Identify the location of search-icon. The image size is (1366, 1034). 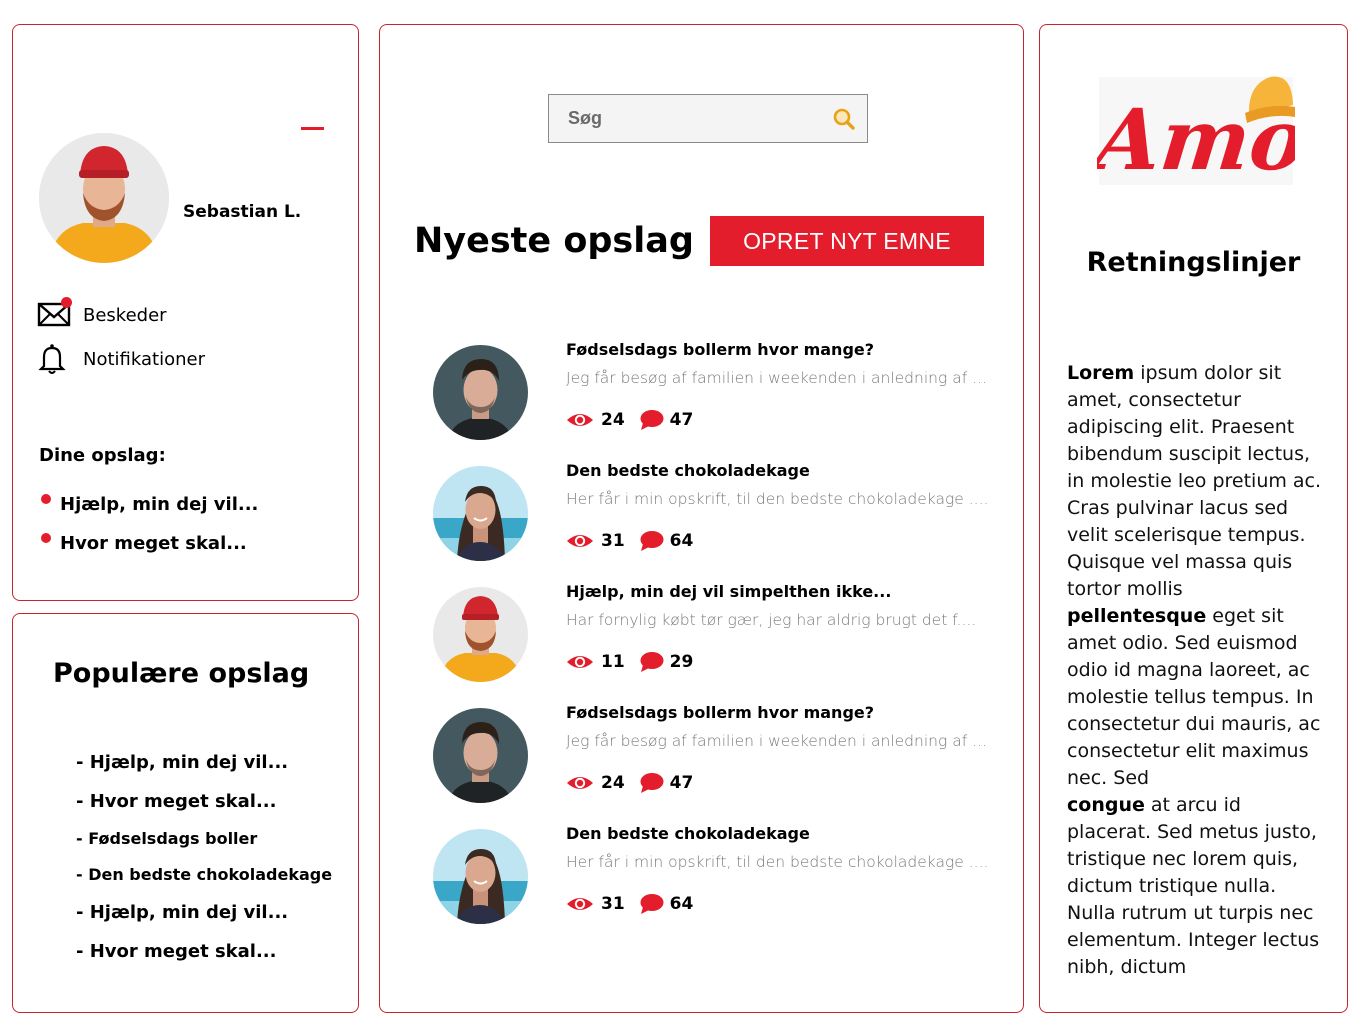
(844, 119).